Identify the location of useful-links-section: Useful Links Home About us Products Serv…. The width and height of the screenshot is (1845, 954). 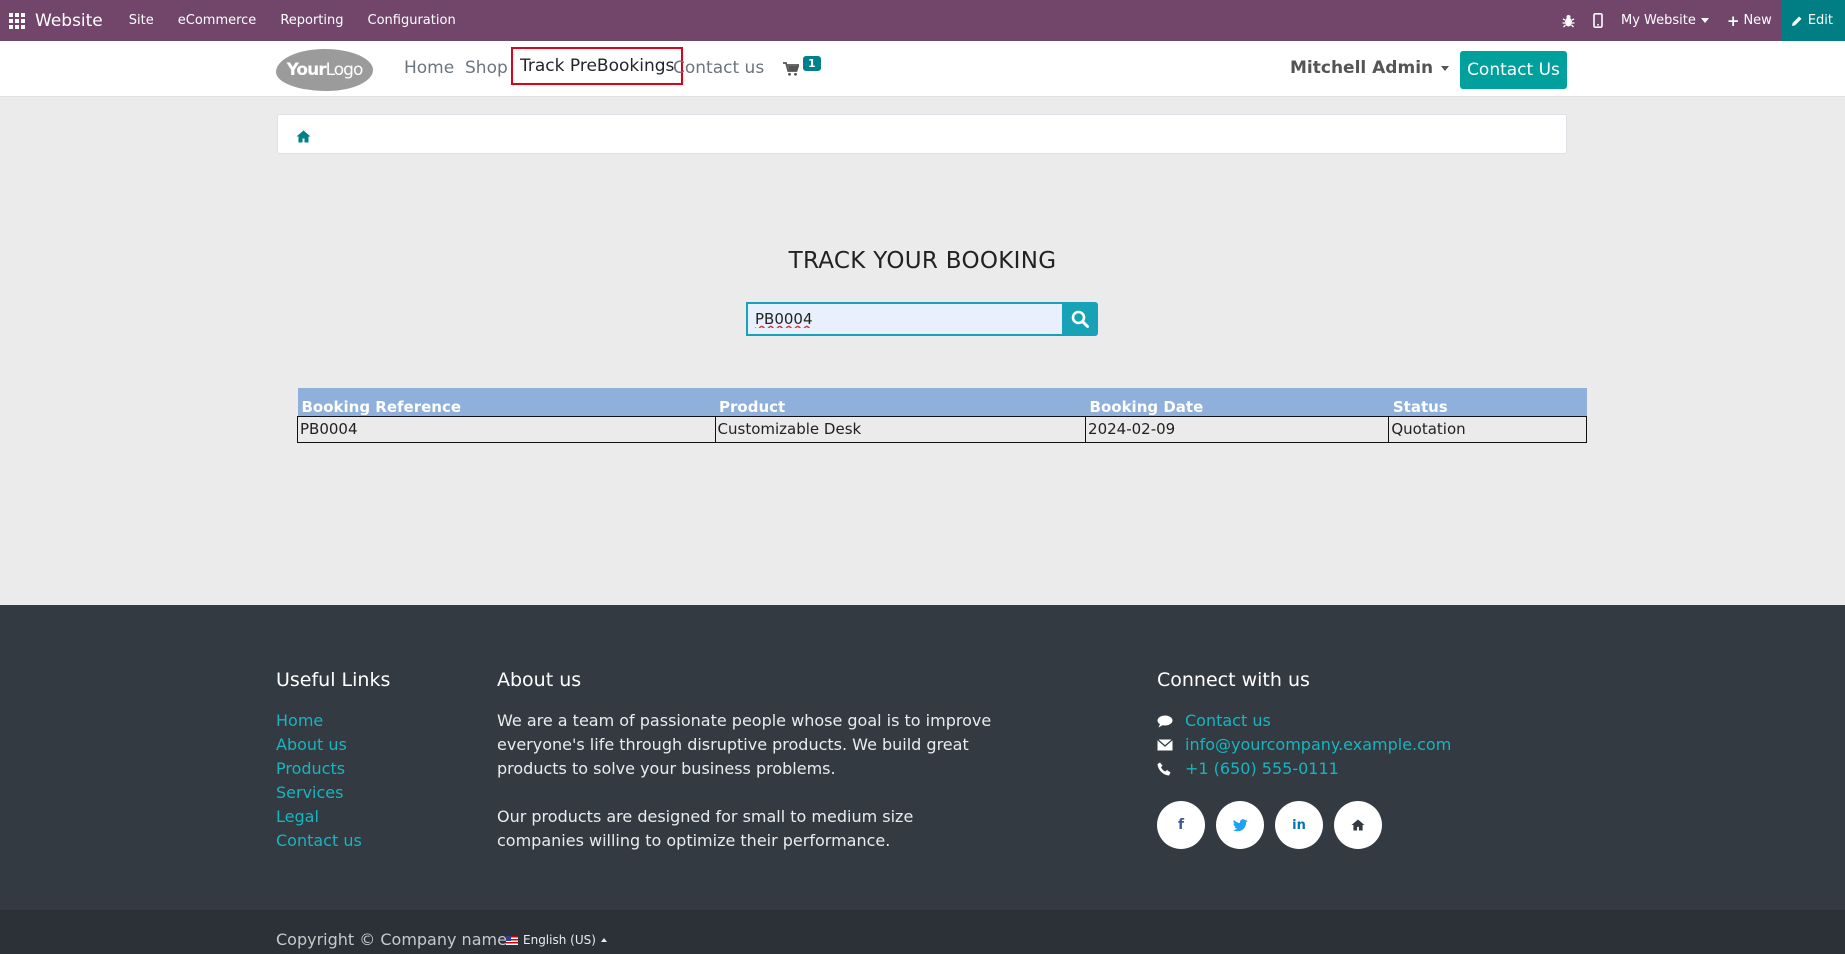
(333, 761).